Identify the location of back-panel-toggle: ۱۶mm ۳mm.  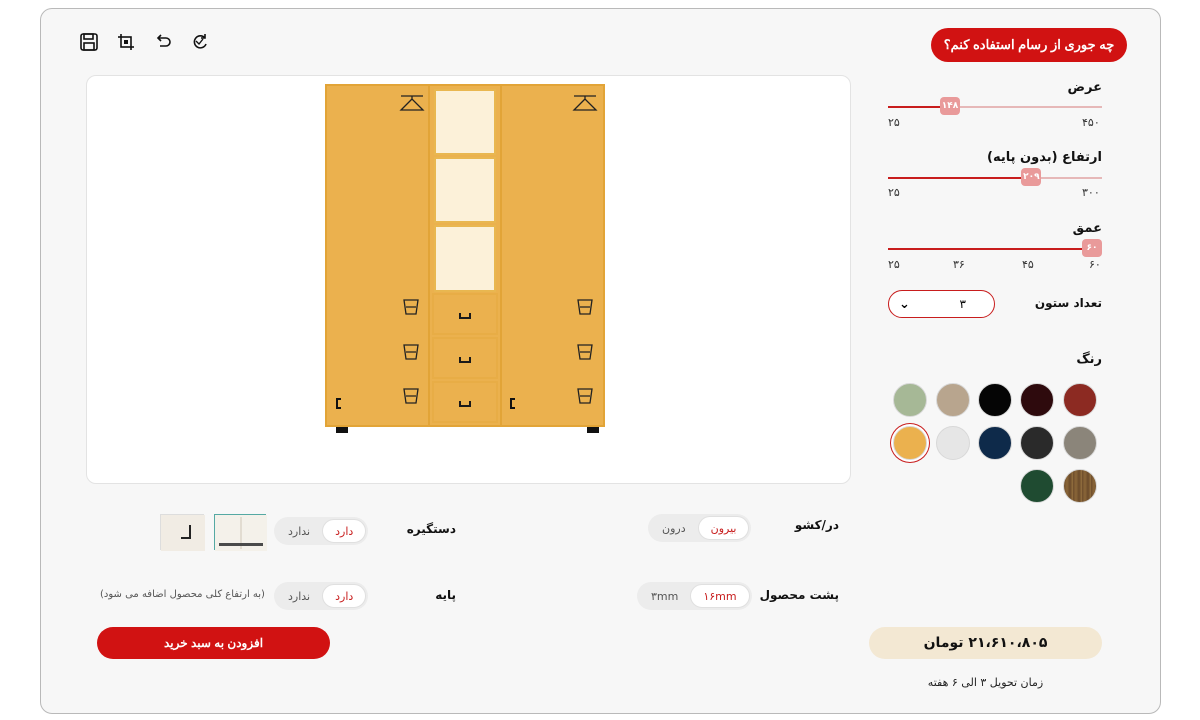
(694, 596).